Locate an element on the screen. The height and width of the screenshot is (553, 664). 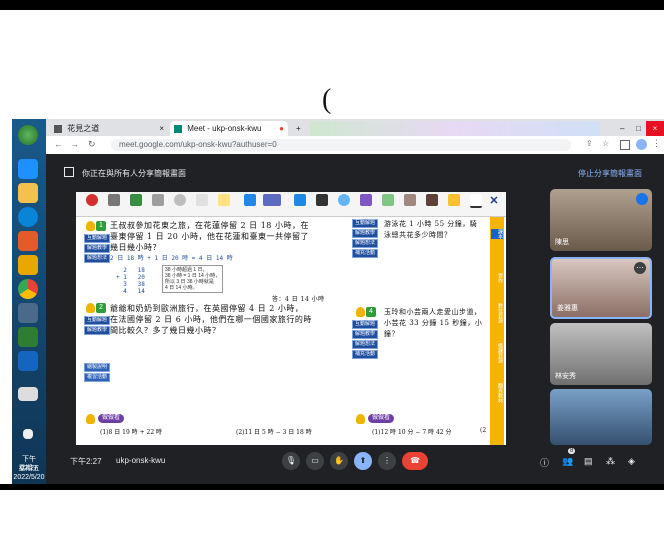
tool-minimize is located at coordinates (476, 201).